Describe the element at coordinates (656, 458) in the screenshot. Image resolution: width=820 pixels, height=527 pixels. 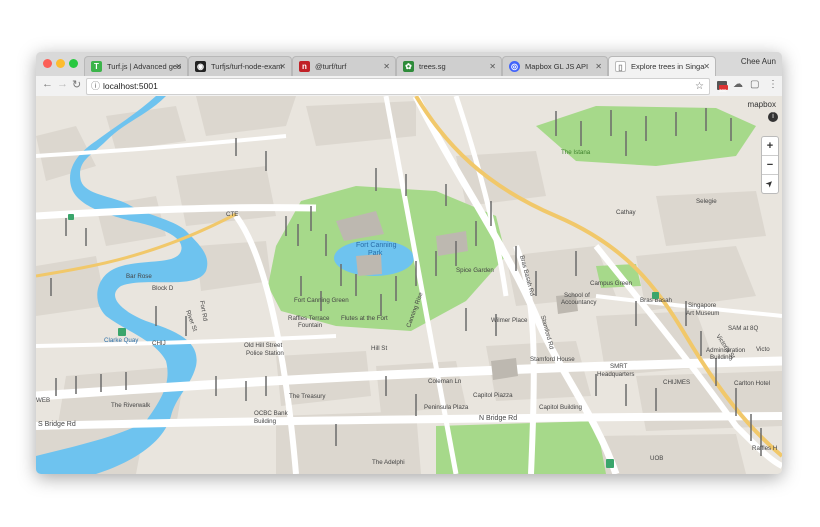
I see `label-uob: UOB` at that location.